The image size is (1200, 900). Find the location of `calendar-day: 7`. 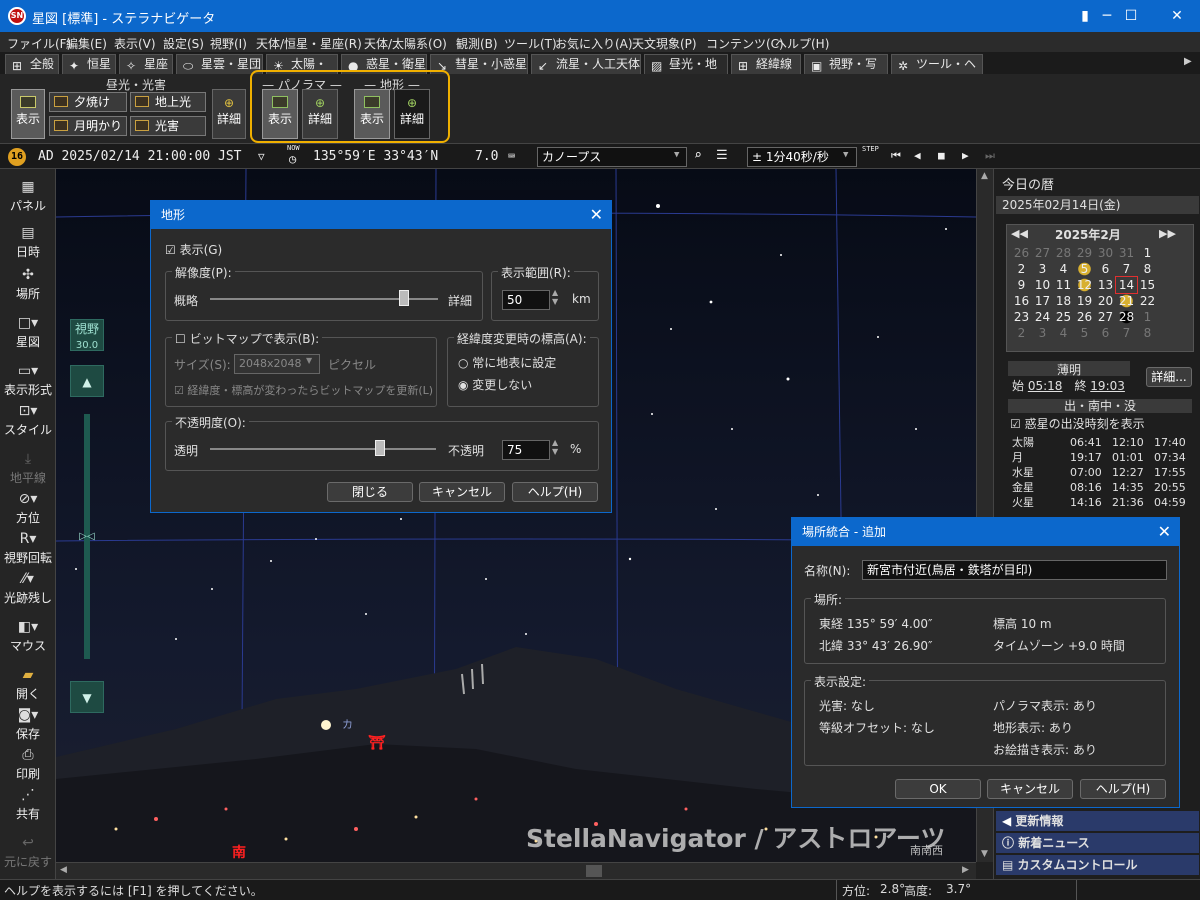

calendar-day: 7 is located at coordinates (1126, 269).